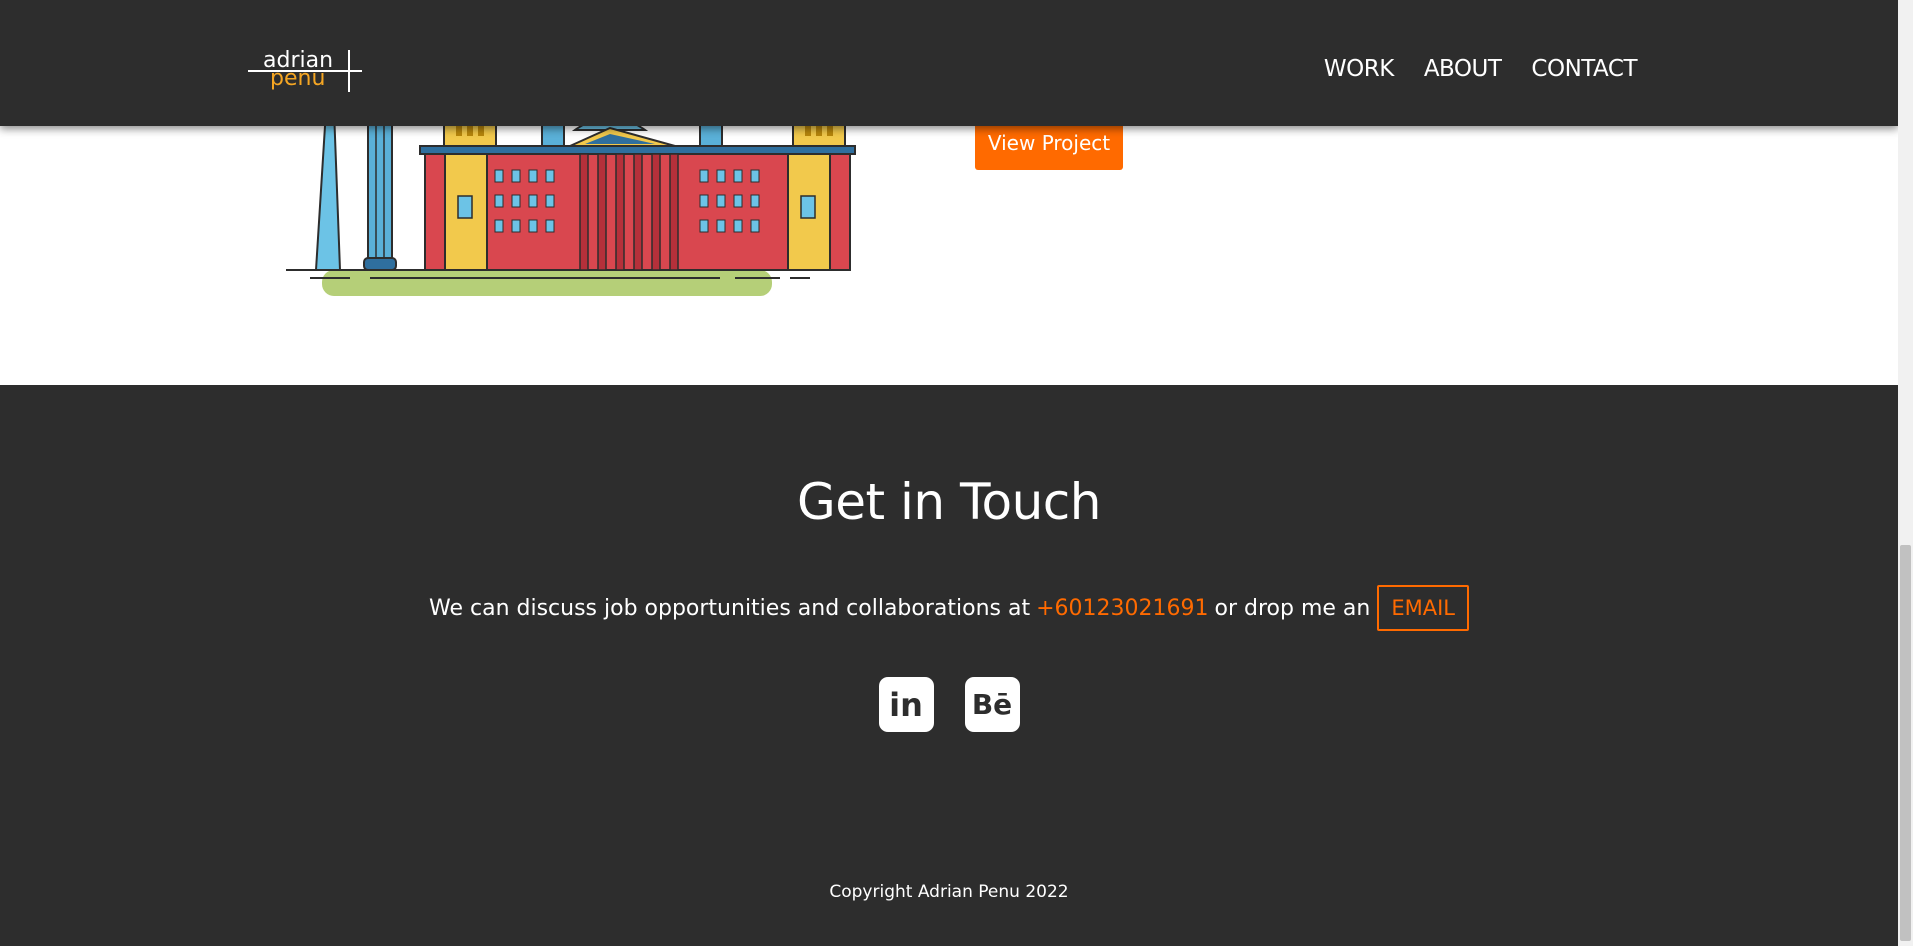 This screenshot has width=1913, height=946. I want to click on behance-link: Bē, so click(992, 704).